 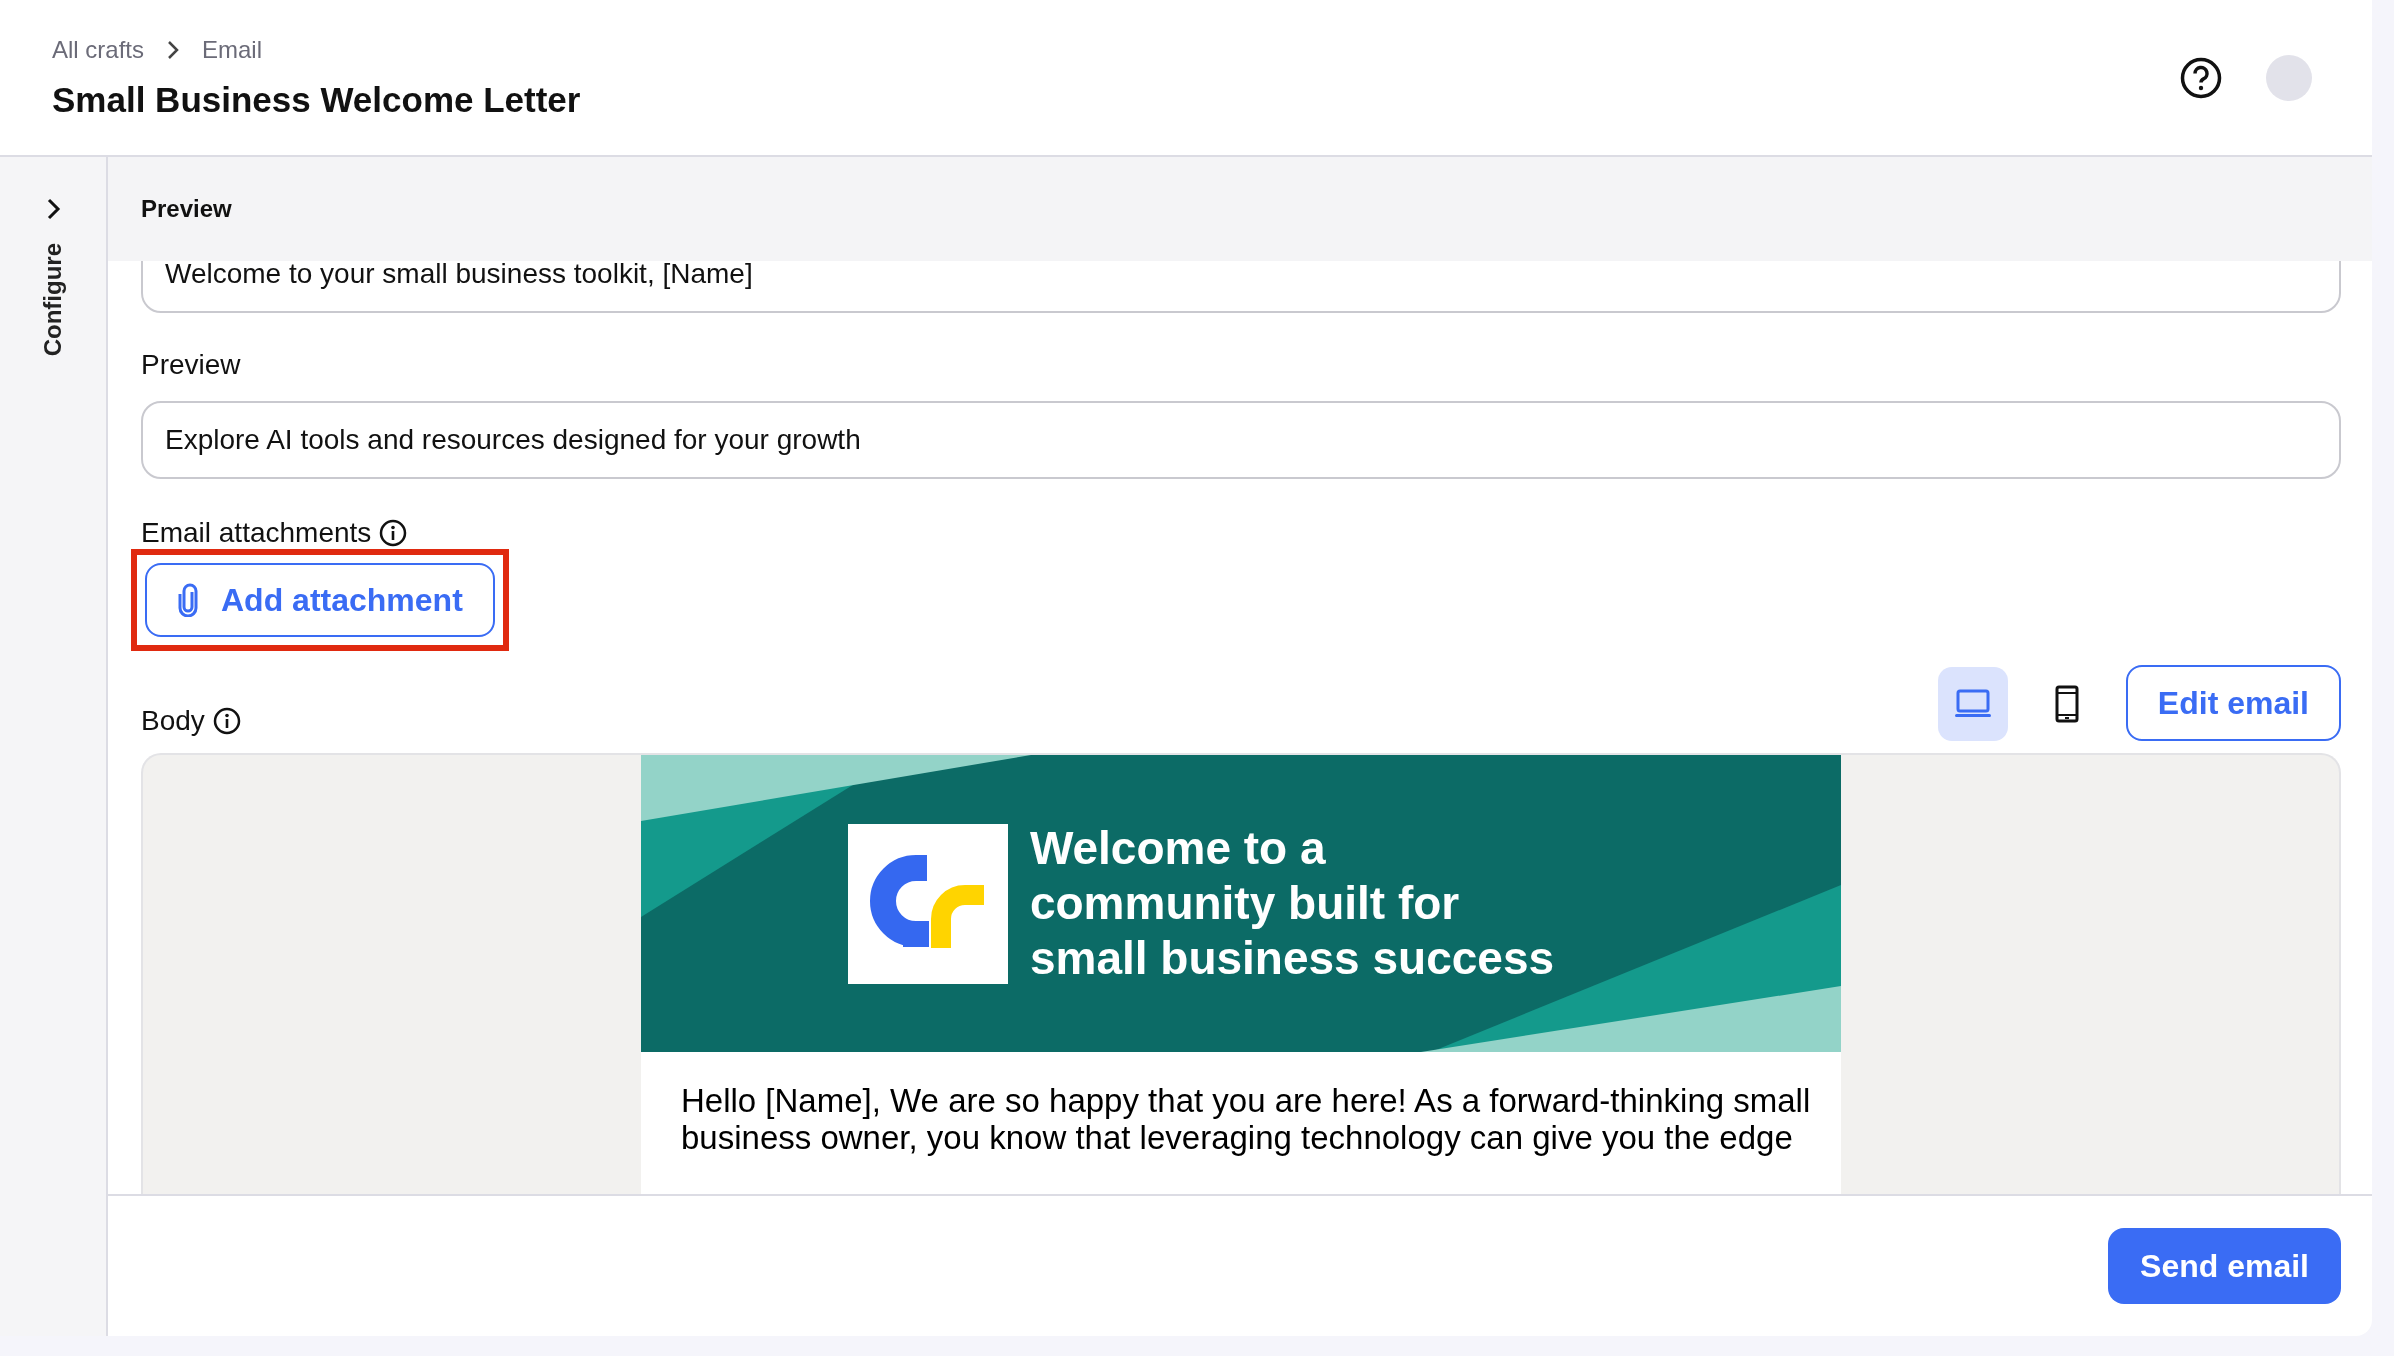 I want to click on banner-heading: community built for, so click(x=1245, y=903).